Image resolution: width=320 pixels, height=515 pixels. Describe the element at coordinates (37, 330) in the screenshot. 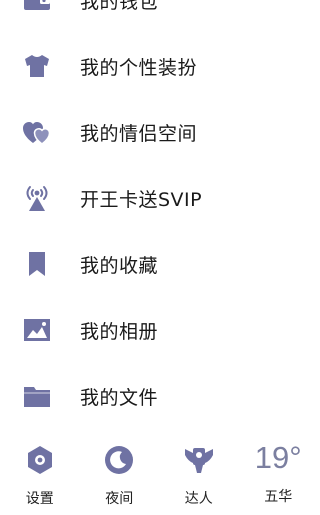

I see `photo-icon` at that location.